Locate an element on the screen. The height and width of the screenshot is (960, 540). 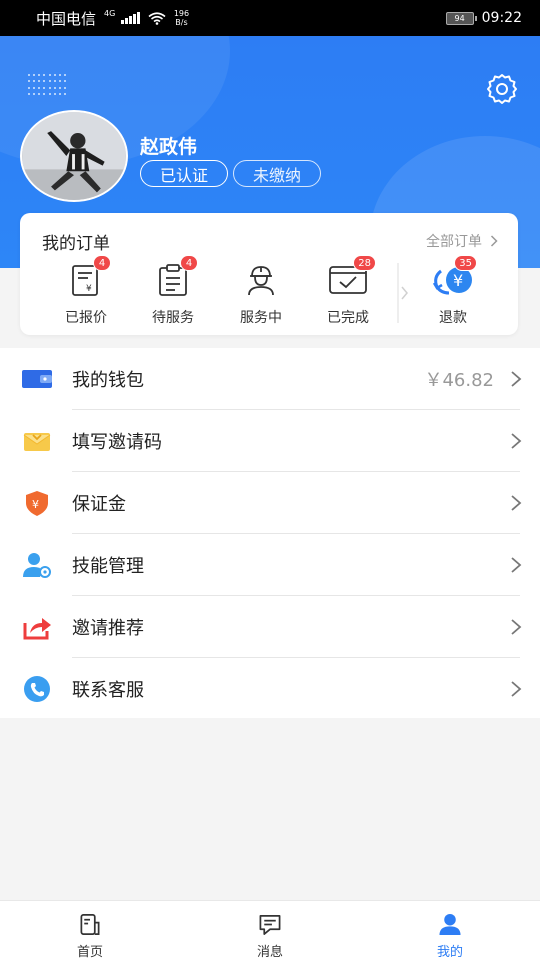
order-status-label: 待服务 is located at coordinates (173, 318).